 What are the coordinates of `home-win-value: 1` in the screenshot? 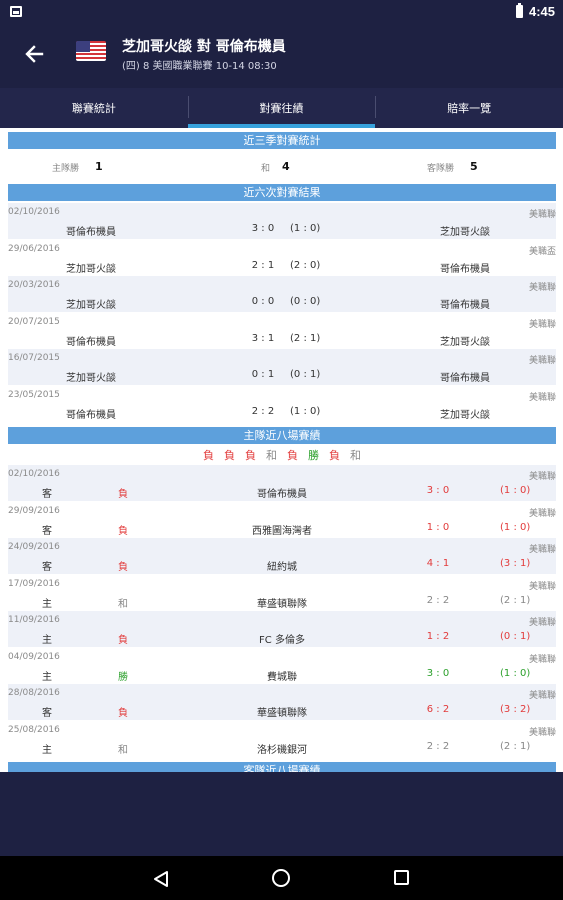 It's located at (99, 166).